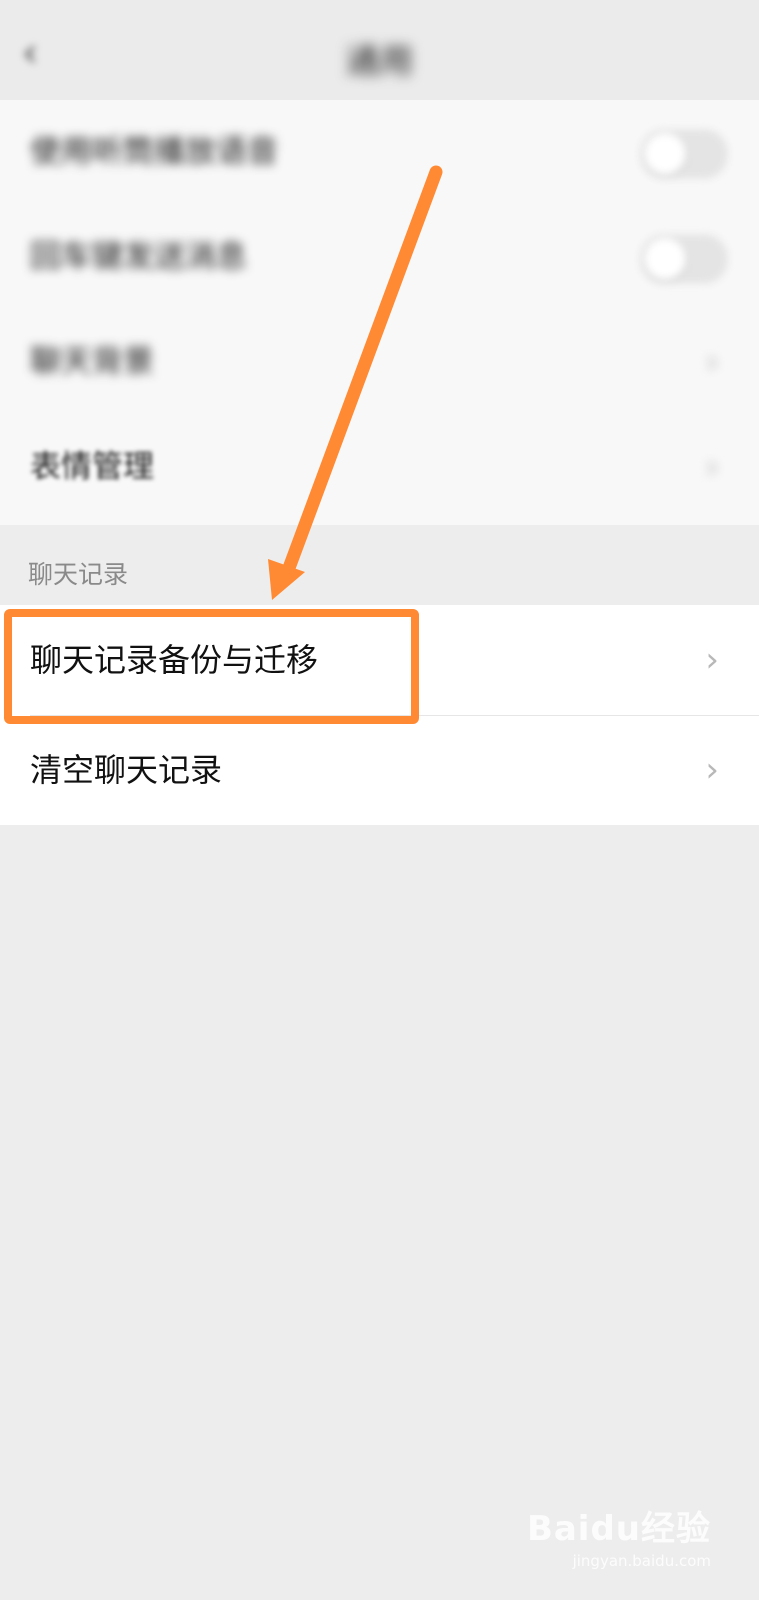 The width and height of the screenshot is (759, 1600). Describe the element at coordinates (618, 1529) in the screenshot. I see `watermark-logo: Baidu经验` at that location.